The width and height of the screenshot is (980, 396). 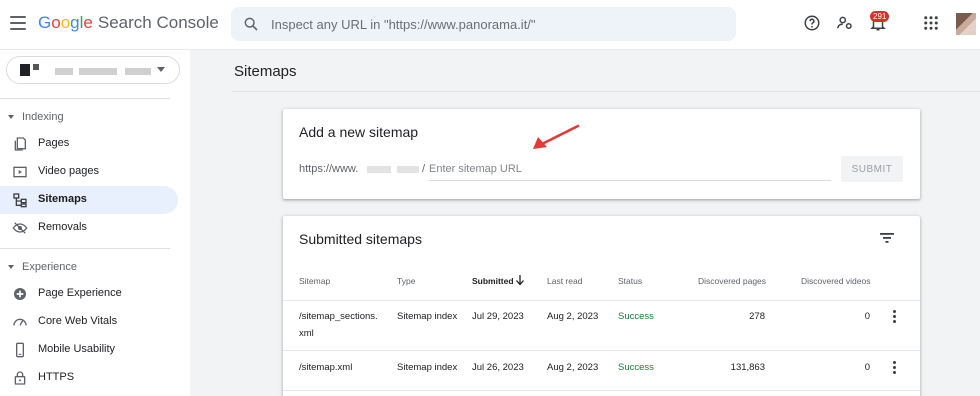 I want to click on page-experience-icon, so click(x=20, y=294).